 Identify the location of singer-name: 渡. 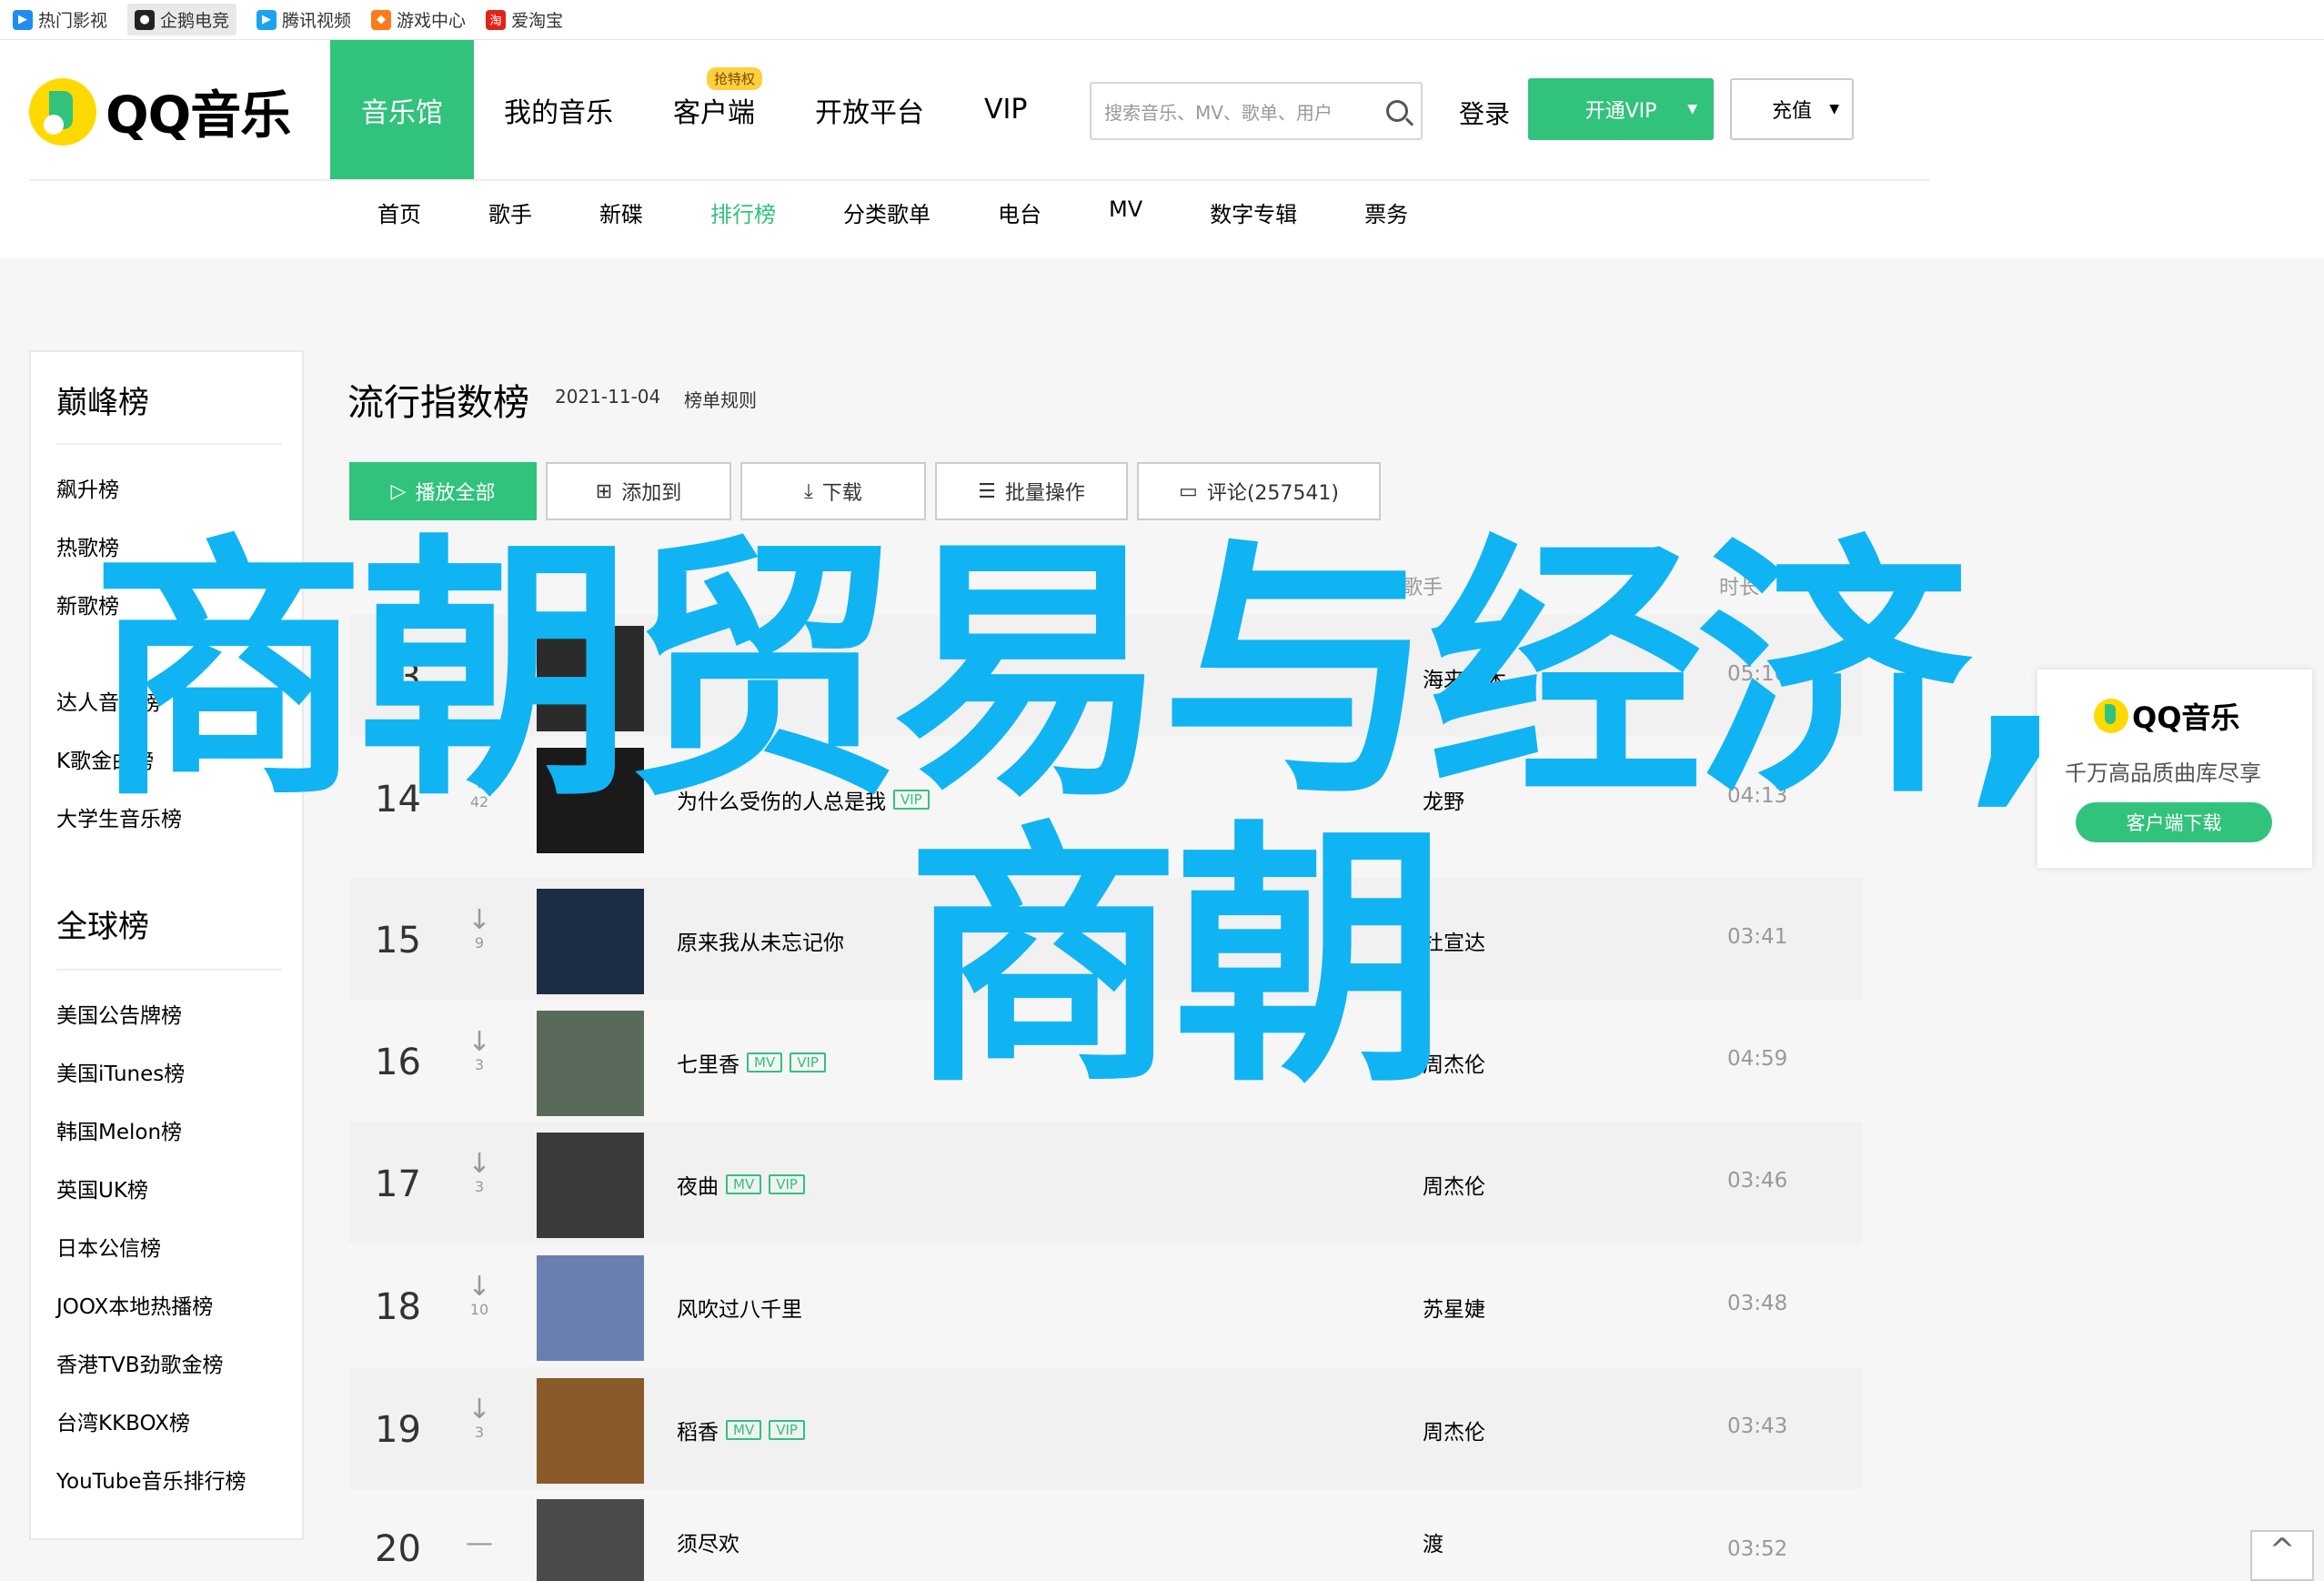
(1433, 1542).